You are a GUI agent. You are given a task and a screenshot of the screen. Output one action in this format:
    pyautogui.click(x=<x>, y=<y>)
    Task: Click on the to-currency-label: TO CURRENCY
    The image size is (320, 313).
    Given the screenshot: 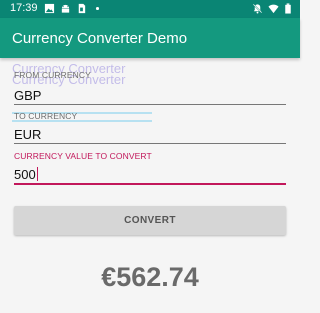 What is the action you would take?
    pyautogui.click(x=46, y=116)
    